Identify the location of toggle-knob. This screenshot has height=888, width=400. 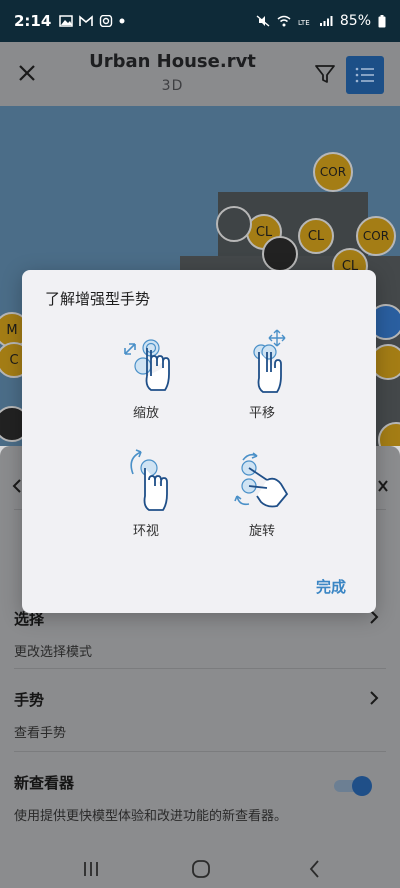
(362, 786).